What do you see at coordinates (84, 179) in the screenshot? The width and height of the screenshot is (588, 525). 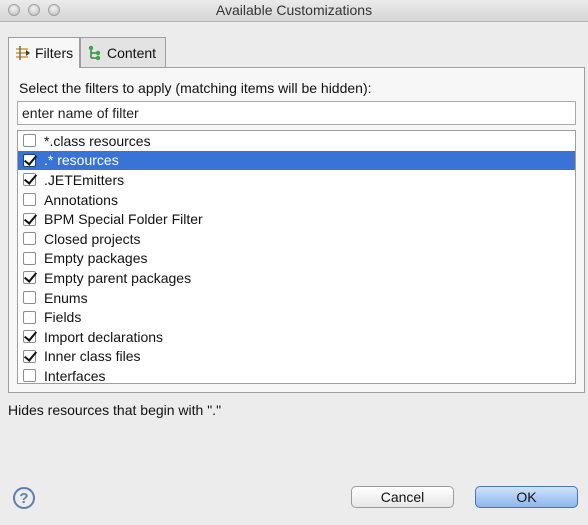 I see `filter-label: .JETEmitters` at bounding box center [84, 179].